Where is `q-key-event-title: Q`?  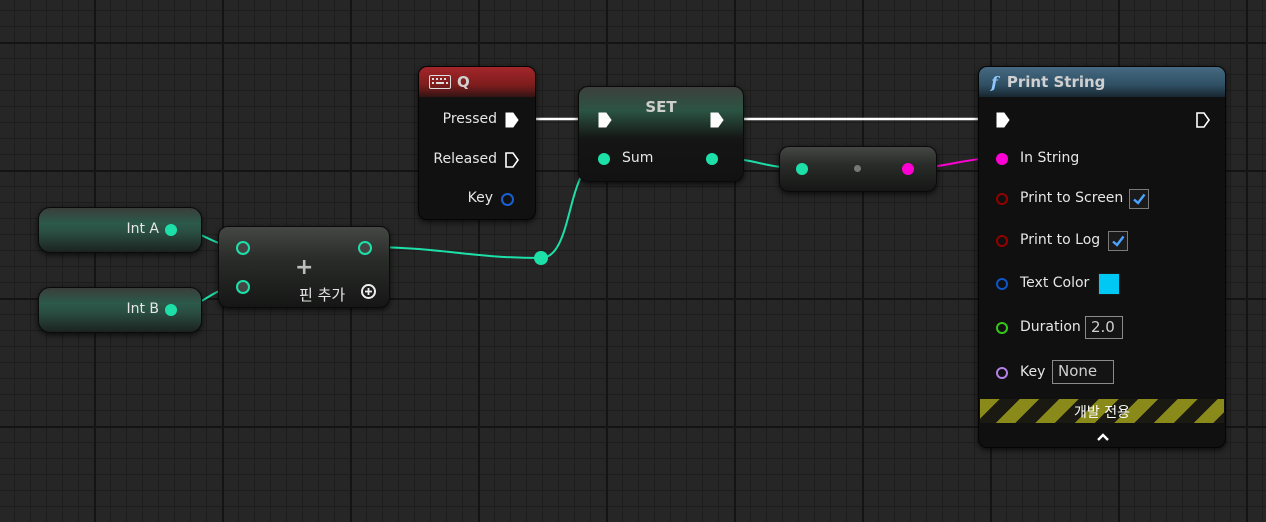 q-key-event-title: Q is located at coordinates (463, 82).